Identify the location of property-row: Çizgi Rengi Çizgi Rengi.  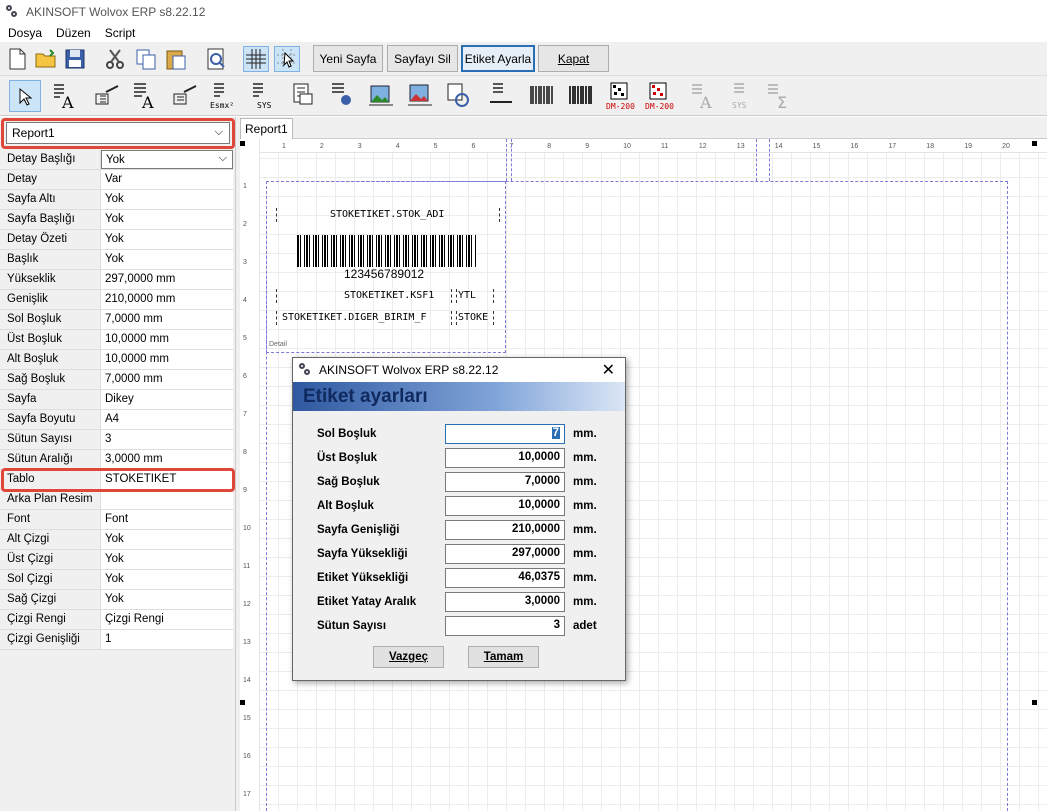
(116, 620).